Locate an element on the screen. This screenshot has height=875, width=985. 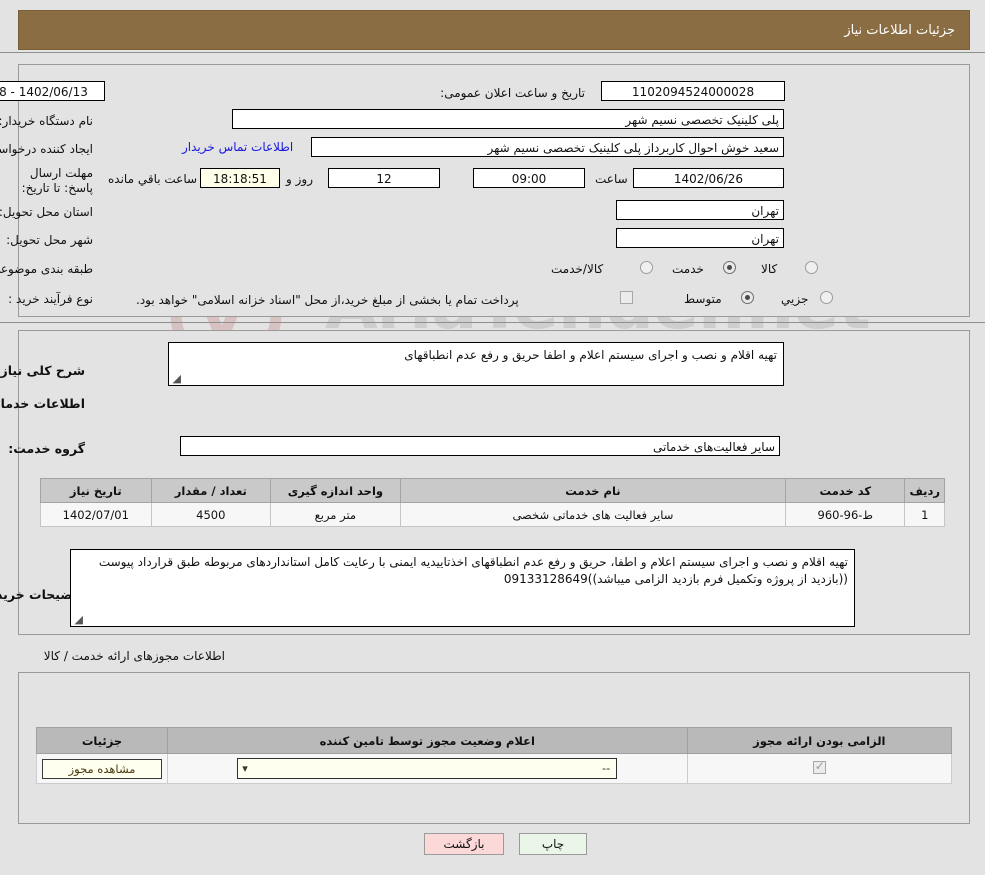
back-button: بازگشت is located at coordinates (464, 844).